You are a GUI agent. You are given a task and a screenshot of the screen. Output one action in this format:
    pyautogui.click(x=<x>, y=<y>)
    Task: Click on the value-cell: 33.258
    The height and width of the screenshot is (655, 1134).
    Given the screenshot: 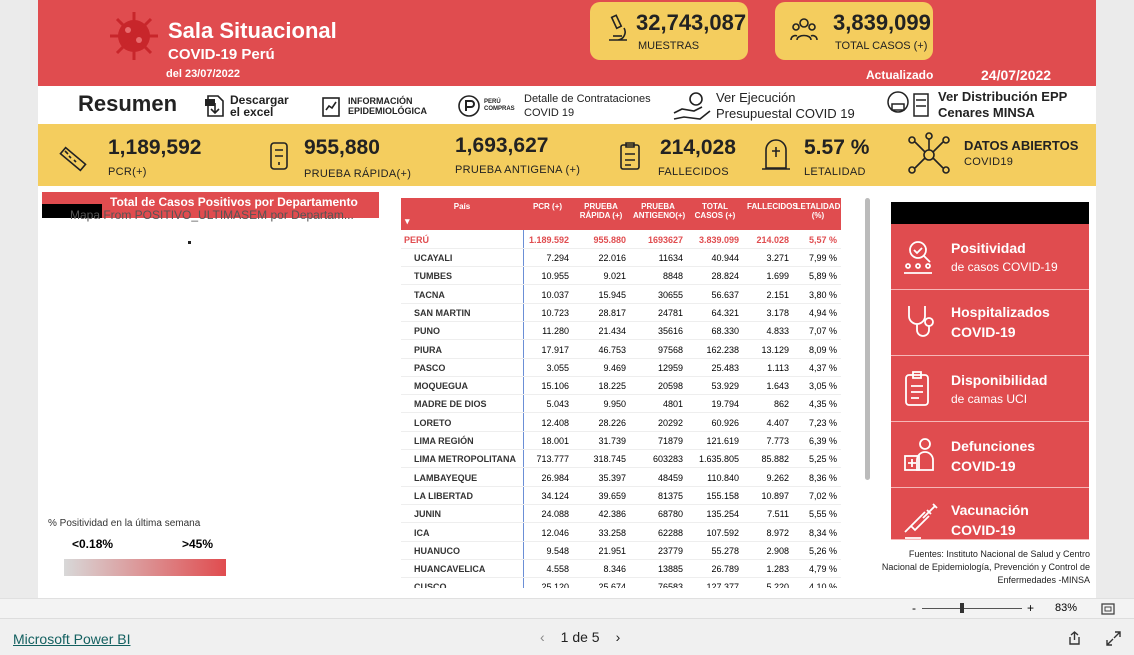 What is the action you would take?
    pyautogui.click(x=612, y=532)
    